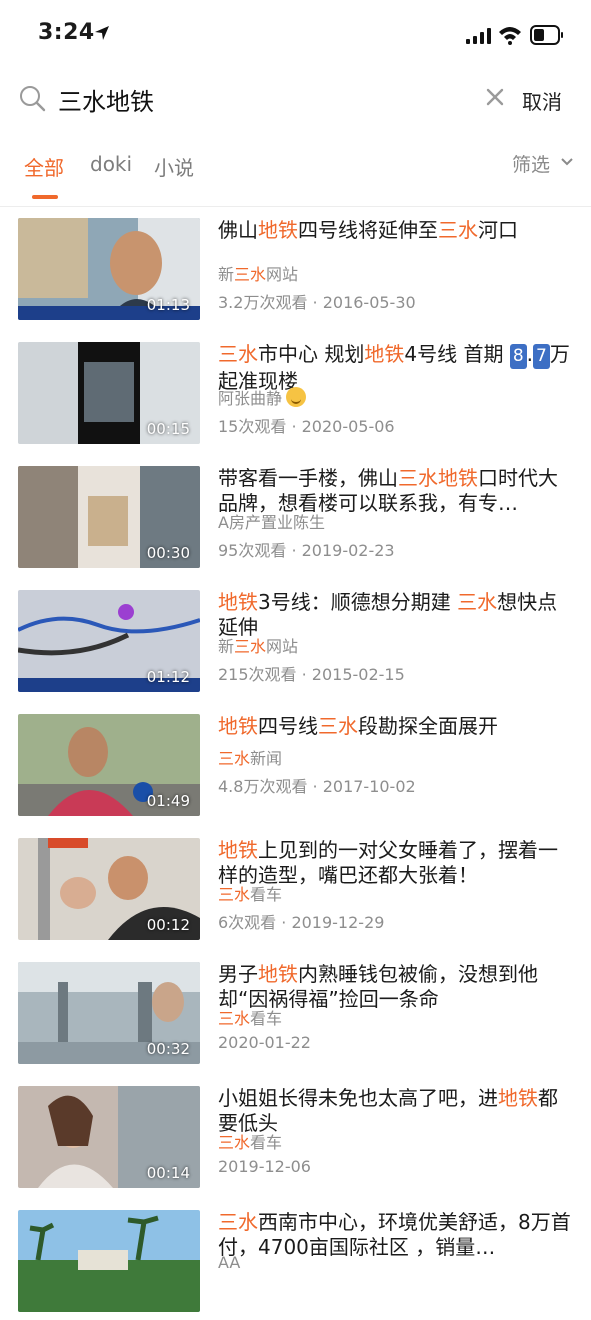 This screenshot has width=591, height=1320. Describe the element at coordinates (168, 305) in the screenshot. I see `video-duration: 01:13` at that location.